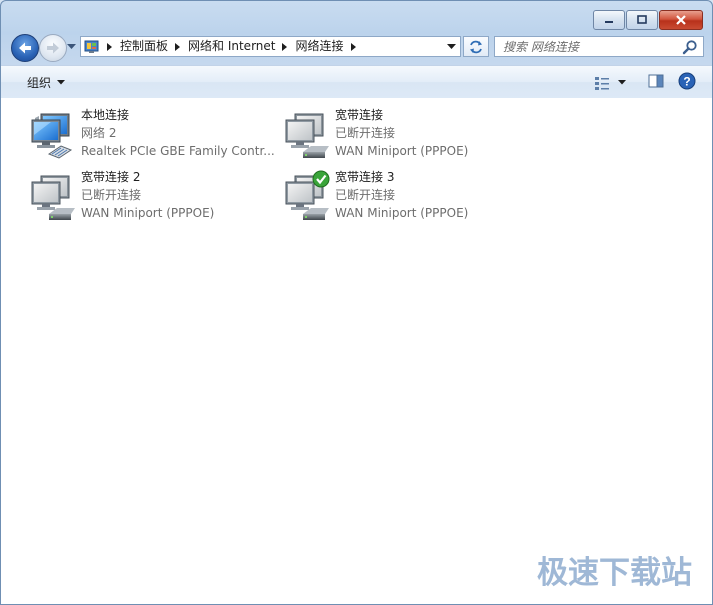  I want to click on connection-item-broadband-2: 宽带连接 2 已断开连接 WAN Miniport (PPPOE), so click(136, 195).